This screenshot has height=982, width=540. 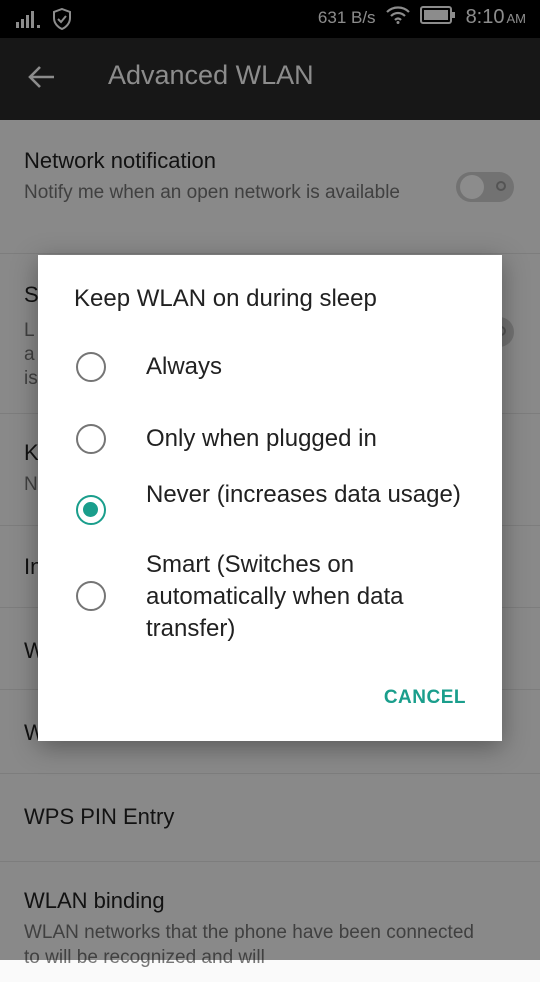 What do you see at coordinates (225, 298) in the screenshot?
I see `dialog-title: Keep WLAN on during sleep` at bounding box center [225, 298].